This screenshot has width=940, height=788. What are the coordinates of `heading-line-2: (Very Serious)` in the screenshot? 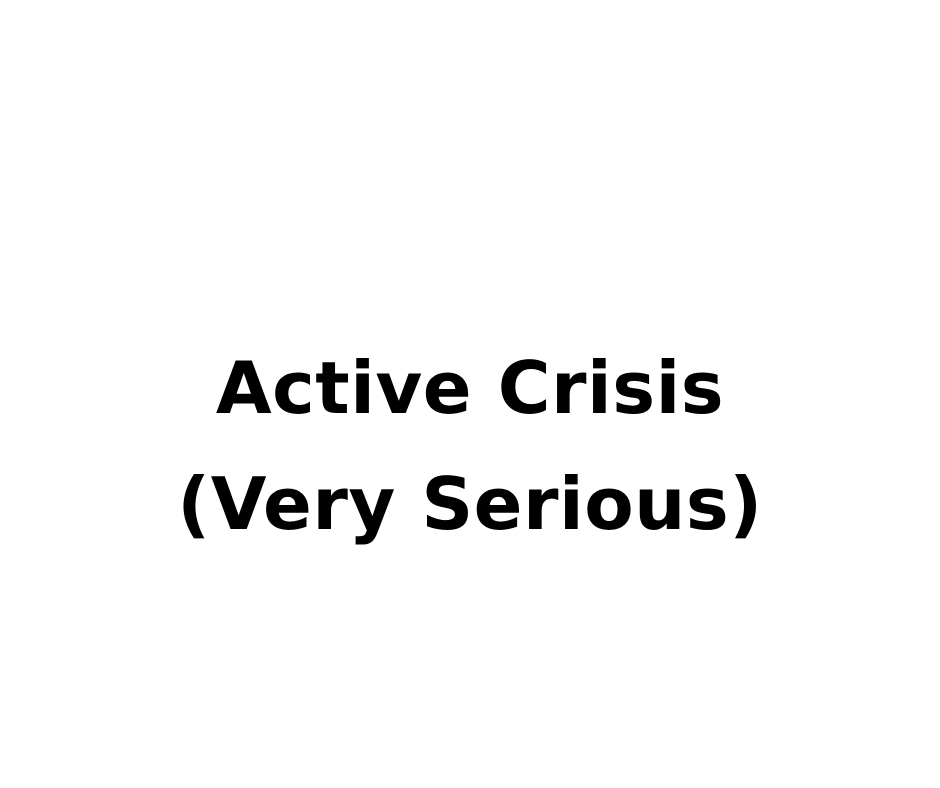 It's located at (470, 504).